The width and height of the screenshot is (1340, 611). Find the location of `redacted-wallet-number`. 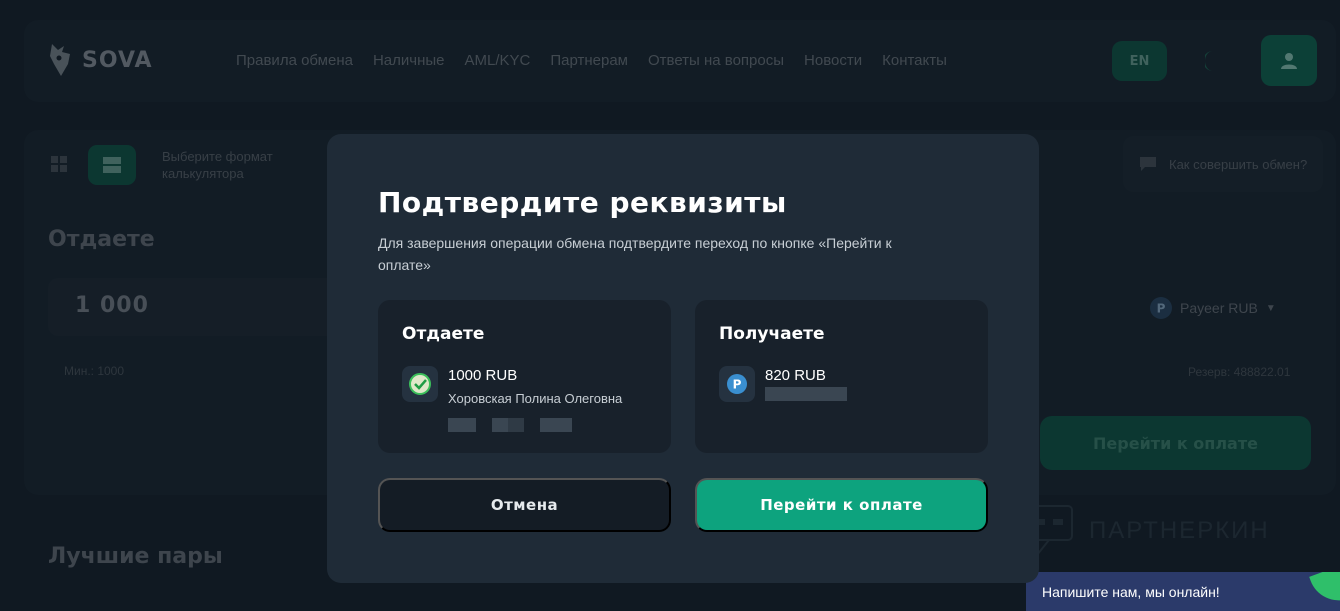

redacted-wallet-number is located at coordinates (806, 394).